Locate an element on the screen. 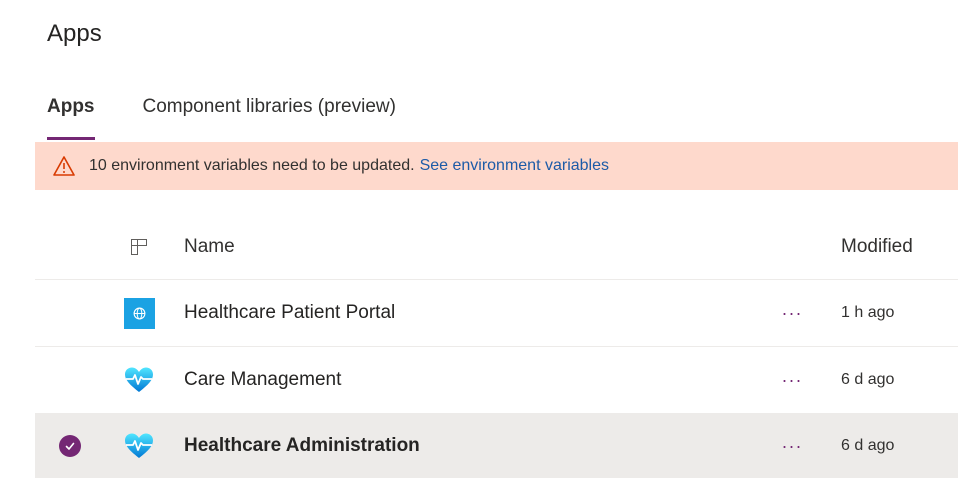  globe-portal-icon is located at coordinates (139, 313).